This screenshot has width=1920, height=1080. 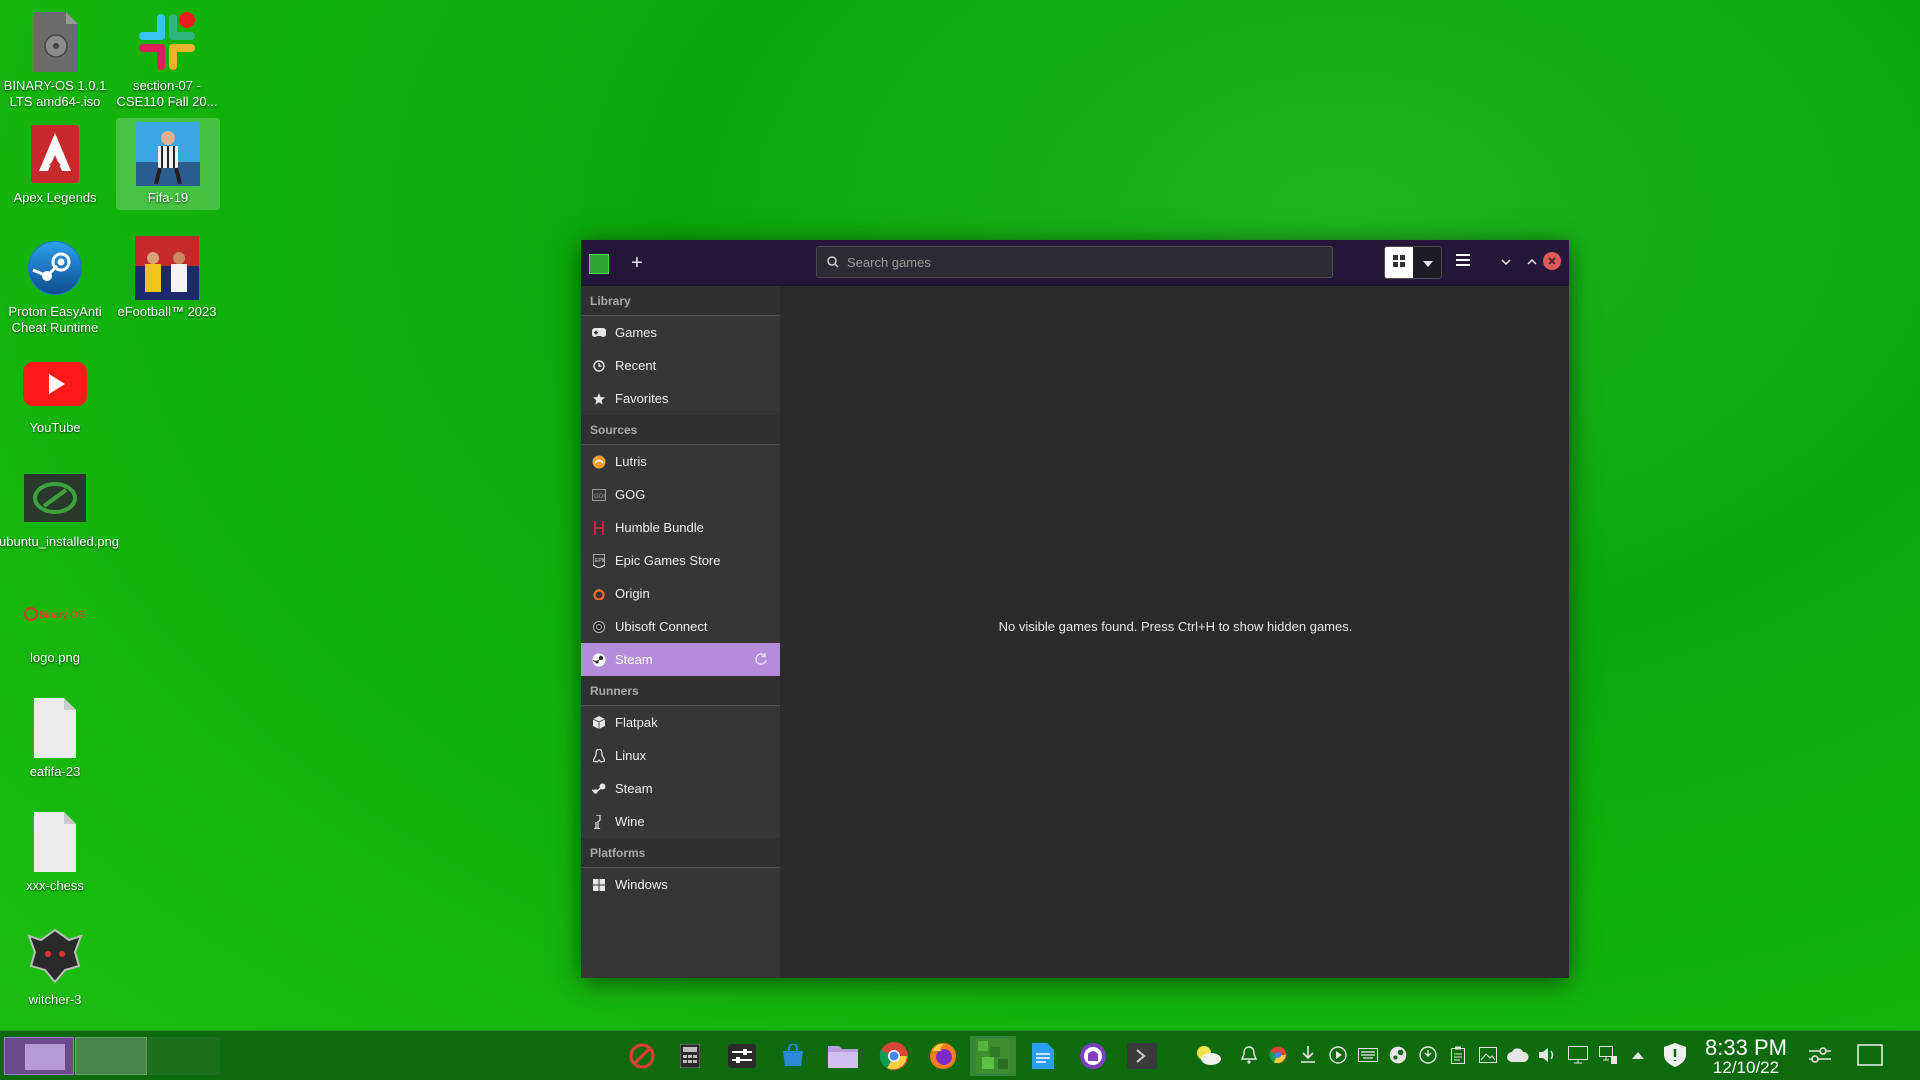 I want to click on display-icon, so click(x=1578, y=1055).